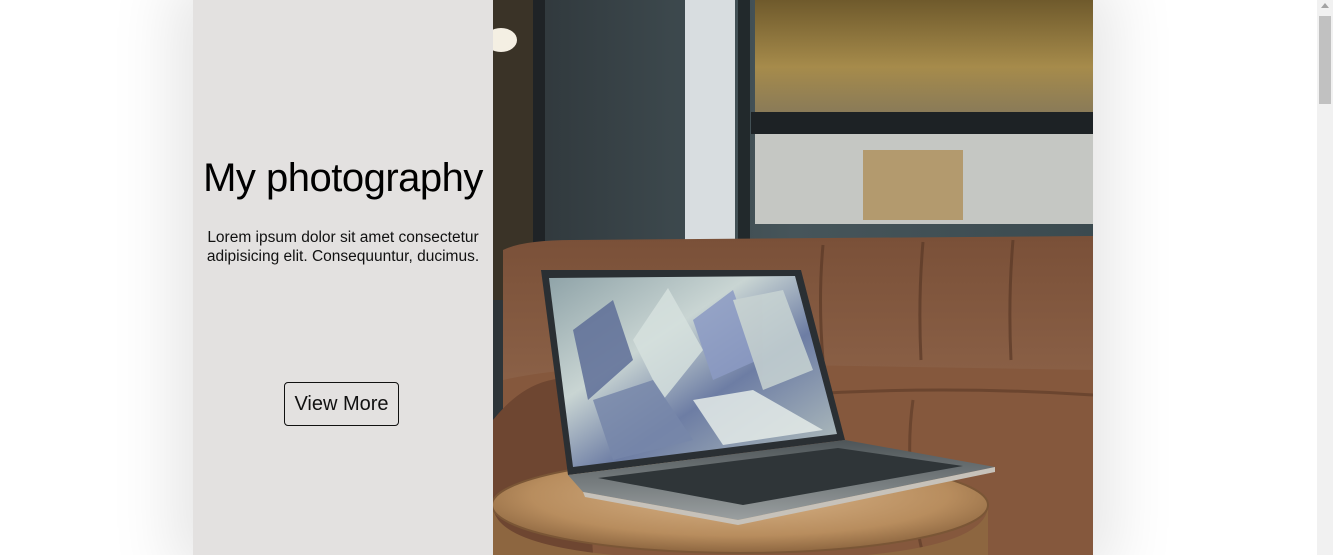  Describe the element at coordinates (341, 404) in the screenshot. I see `view-more-button: View More` at that location.